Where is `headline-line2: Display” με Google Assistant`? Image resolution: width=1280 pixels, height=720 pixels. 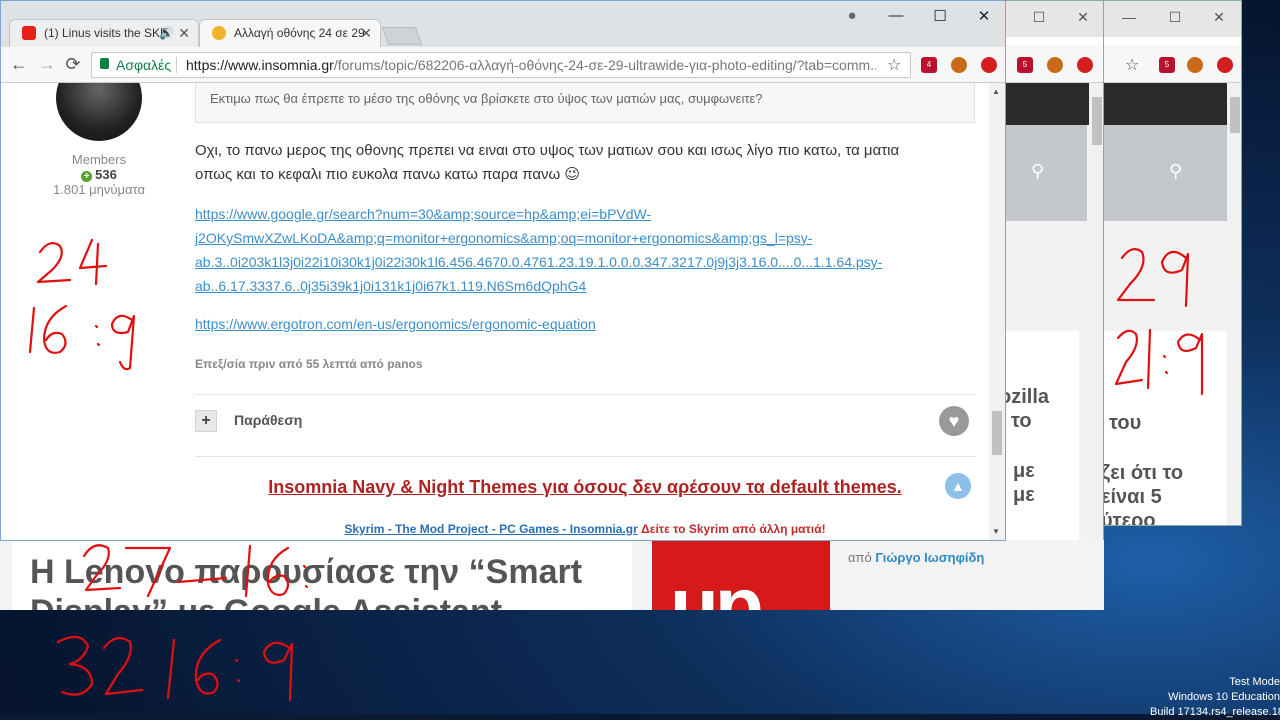 headline-line2: Display” με Google Assistant is located at coordinates (330, 601).